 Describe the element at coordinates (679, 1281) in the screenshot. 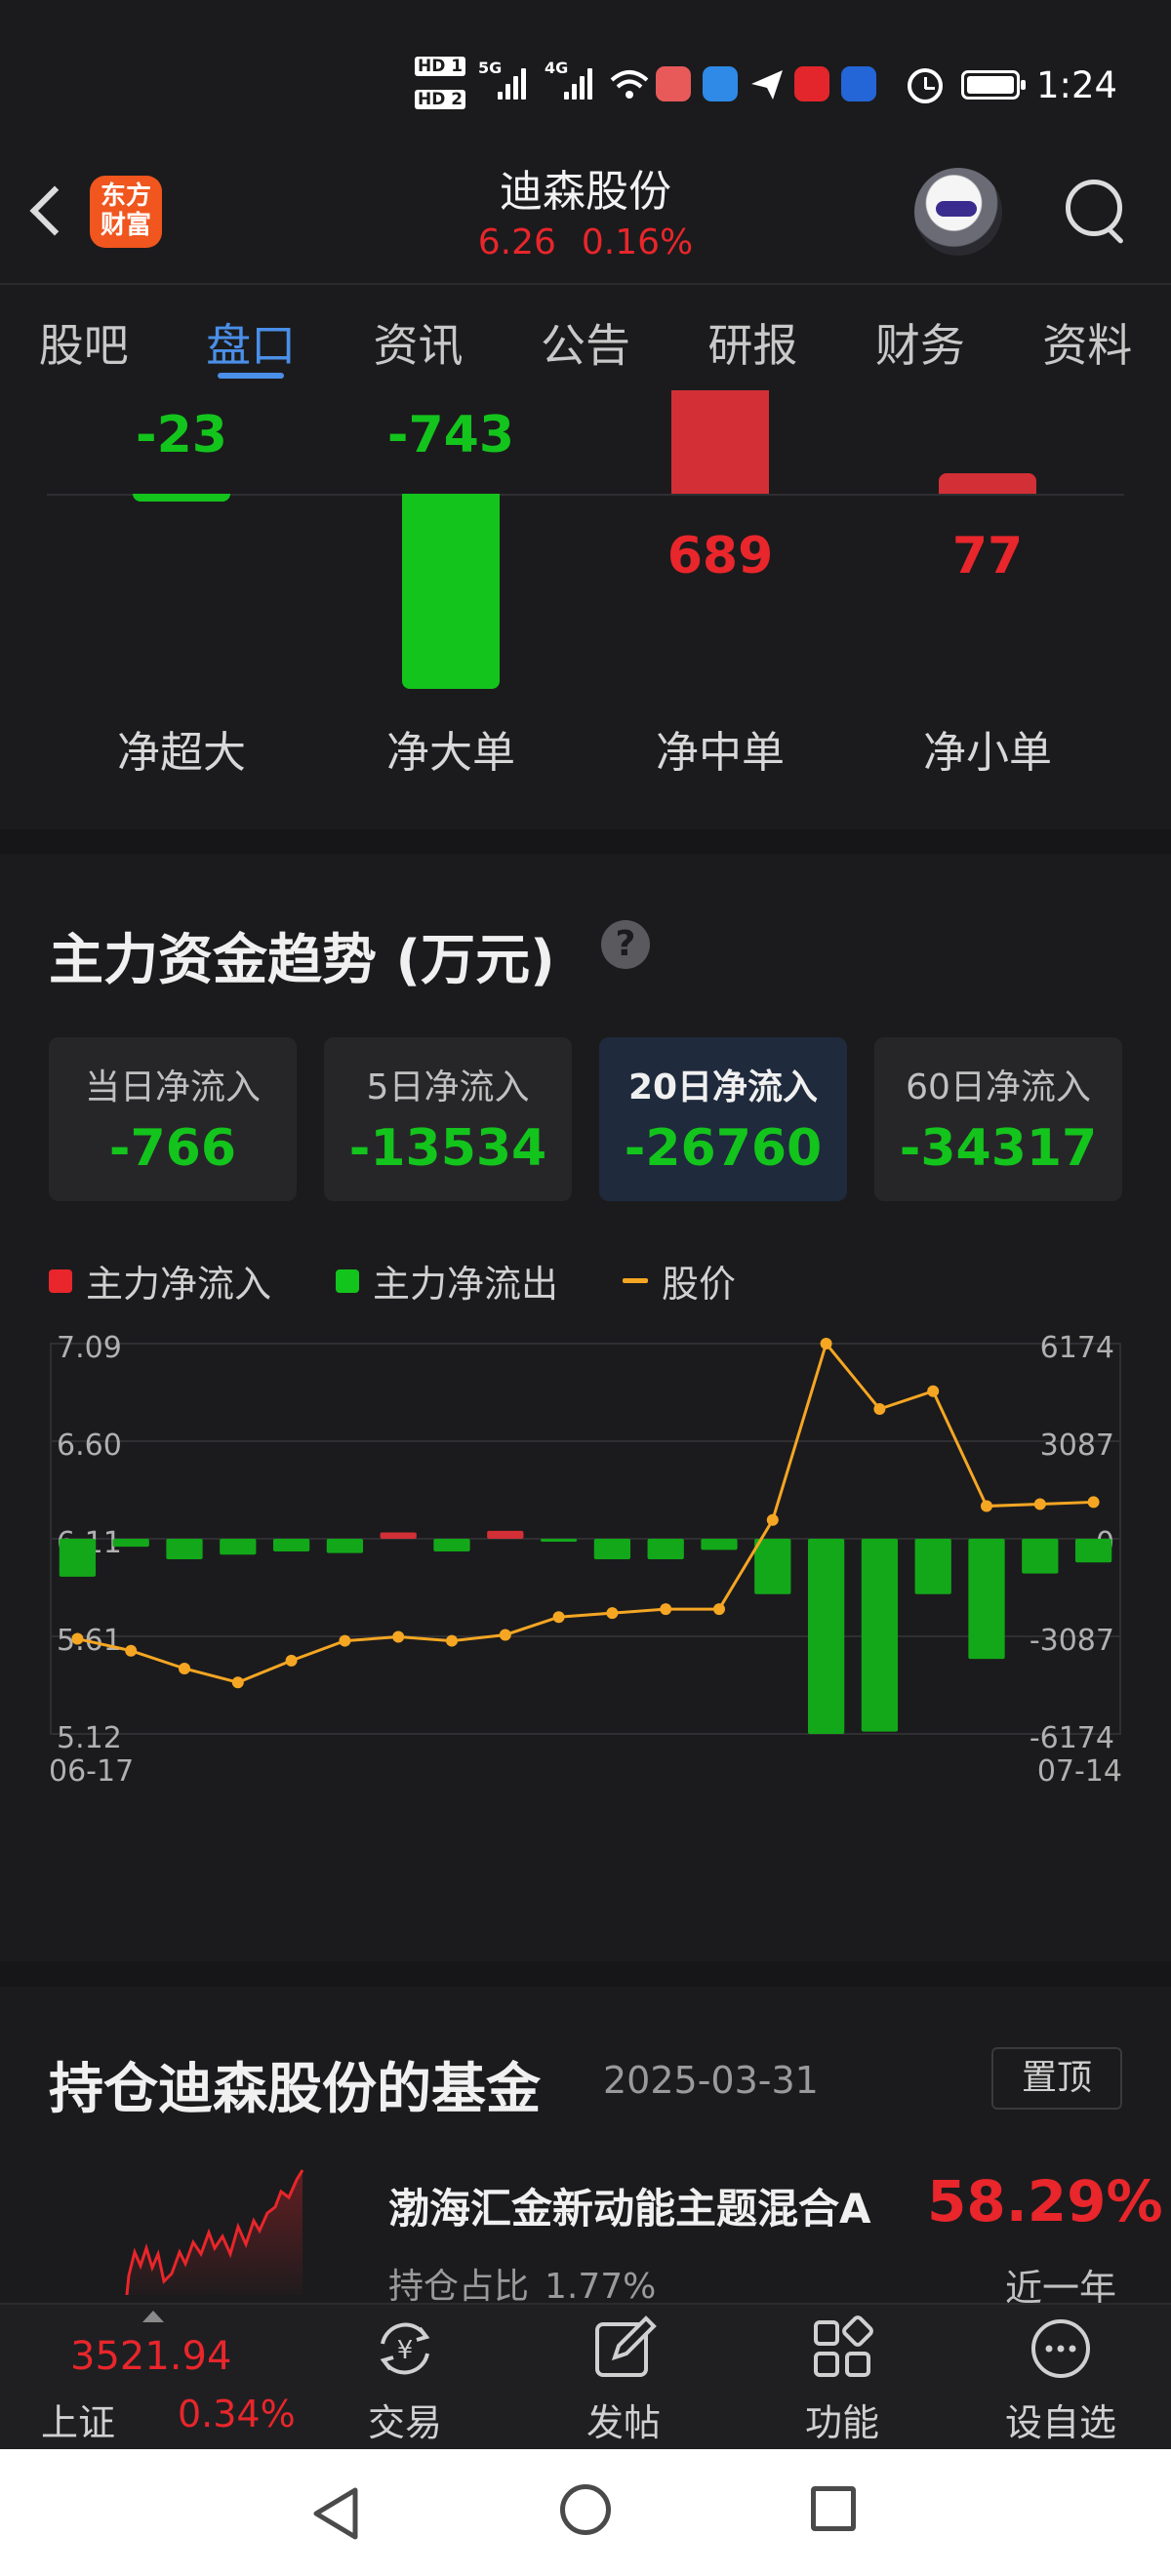

I see `legend-price: 股价` at that location.